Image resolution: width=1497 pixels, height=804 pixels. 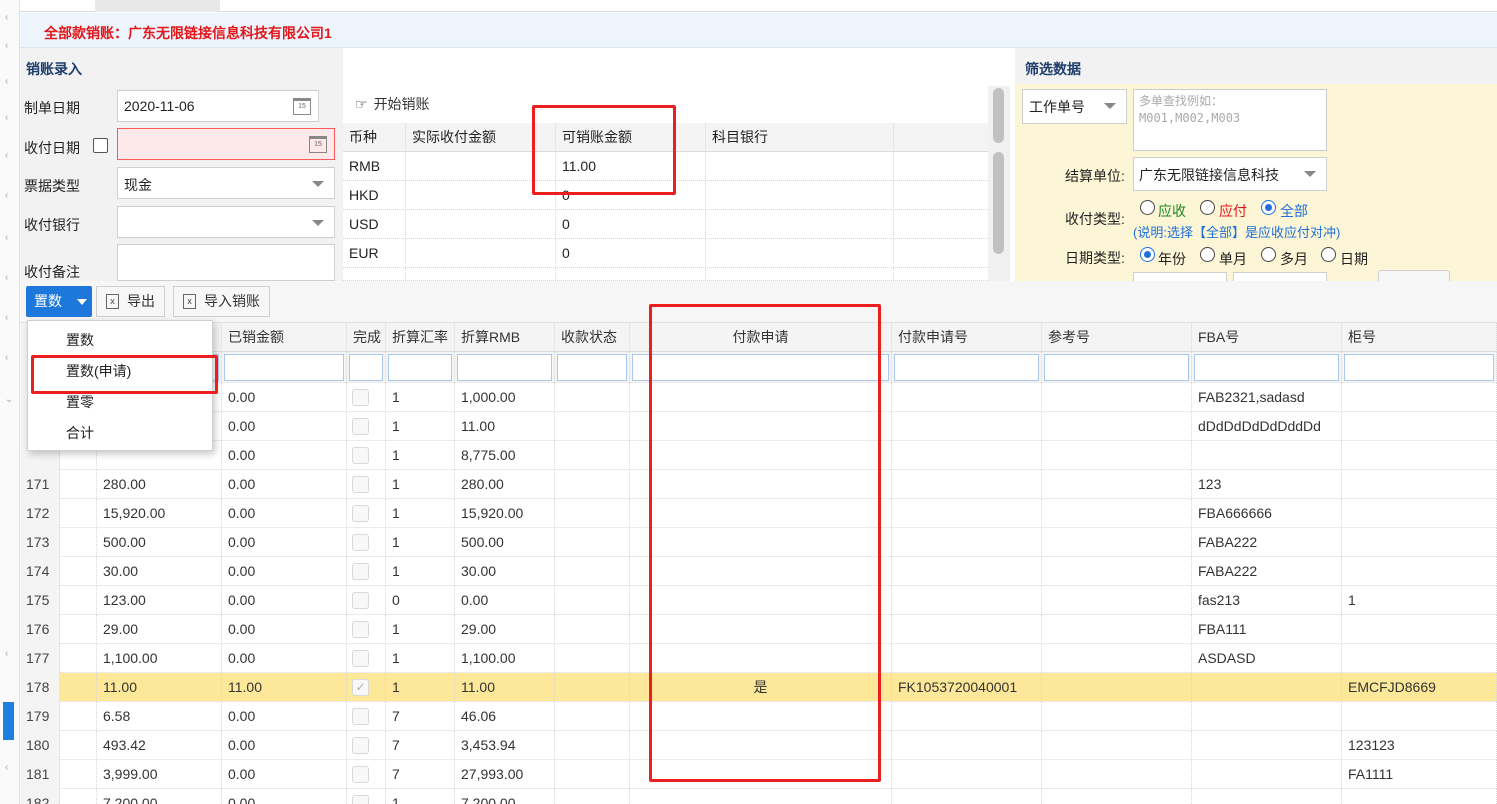 I want to click on bank-select, so click(x=226, y=222).